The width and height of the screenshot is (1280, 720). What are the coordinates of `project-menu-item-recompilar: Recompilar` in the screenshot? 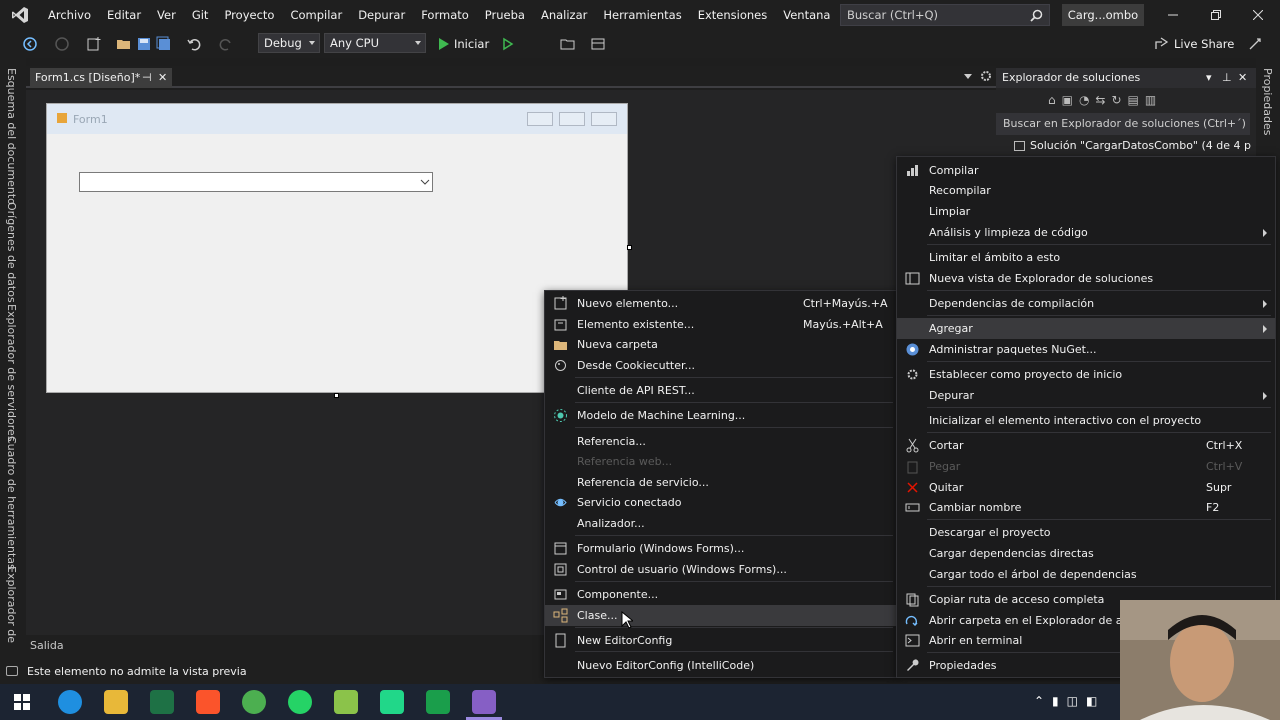 It's located at (1086, 190).